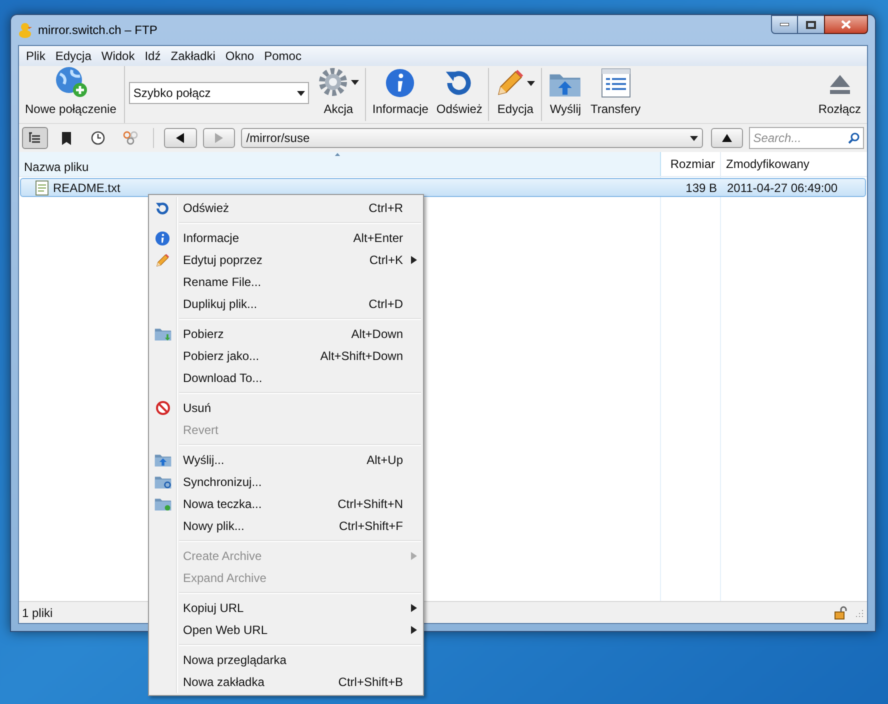  What do you see at coordinates (163, 408) in the screenshot?
I see `delete-icon` at bounding box center [163, 408].